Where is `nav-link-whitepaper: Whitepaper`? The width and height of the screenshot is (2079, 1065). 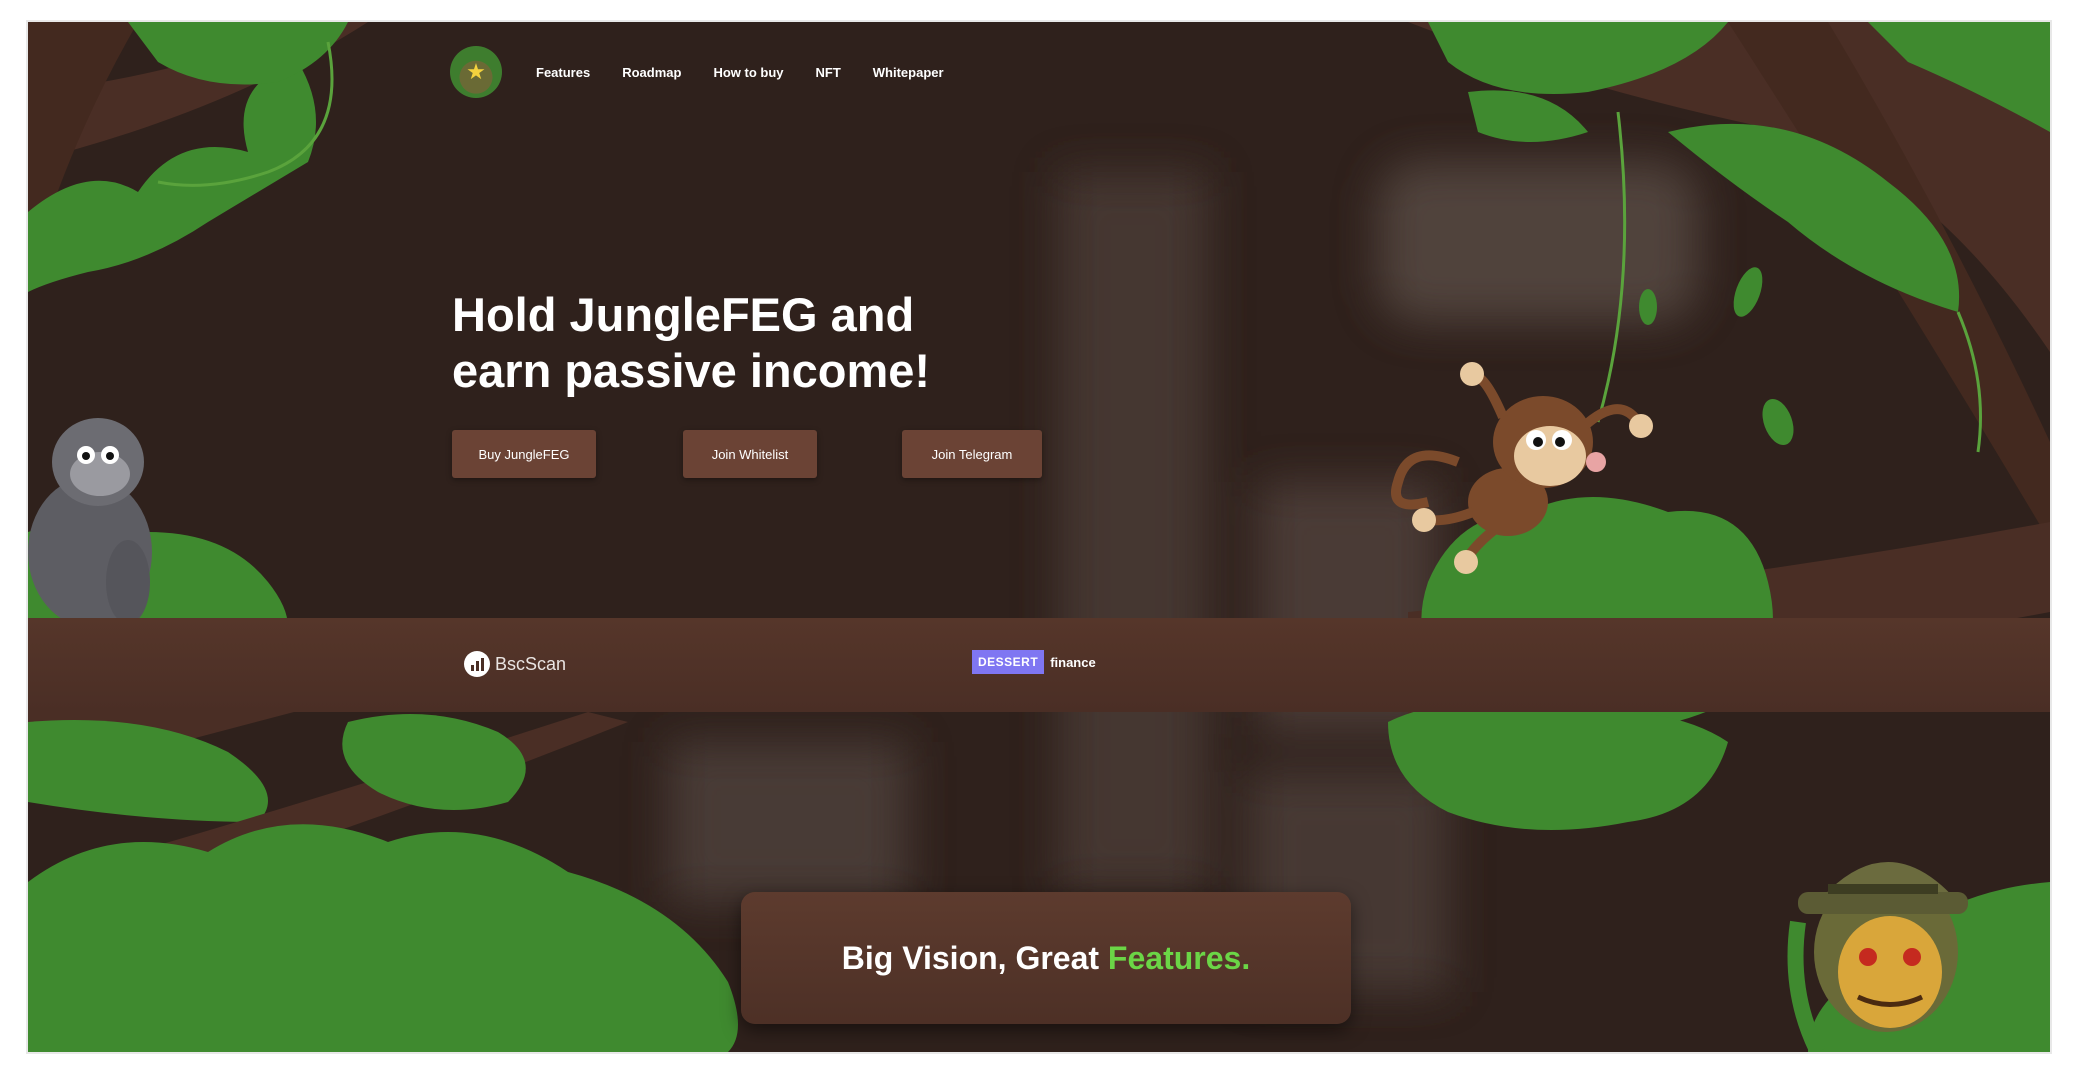
nav-link-whitepaper: Whitepaper is located at coordinates (908, 72).